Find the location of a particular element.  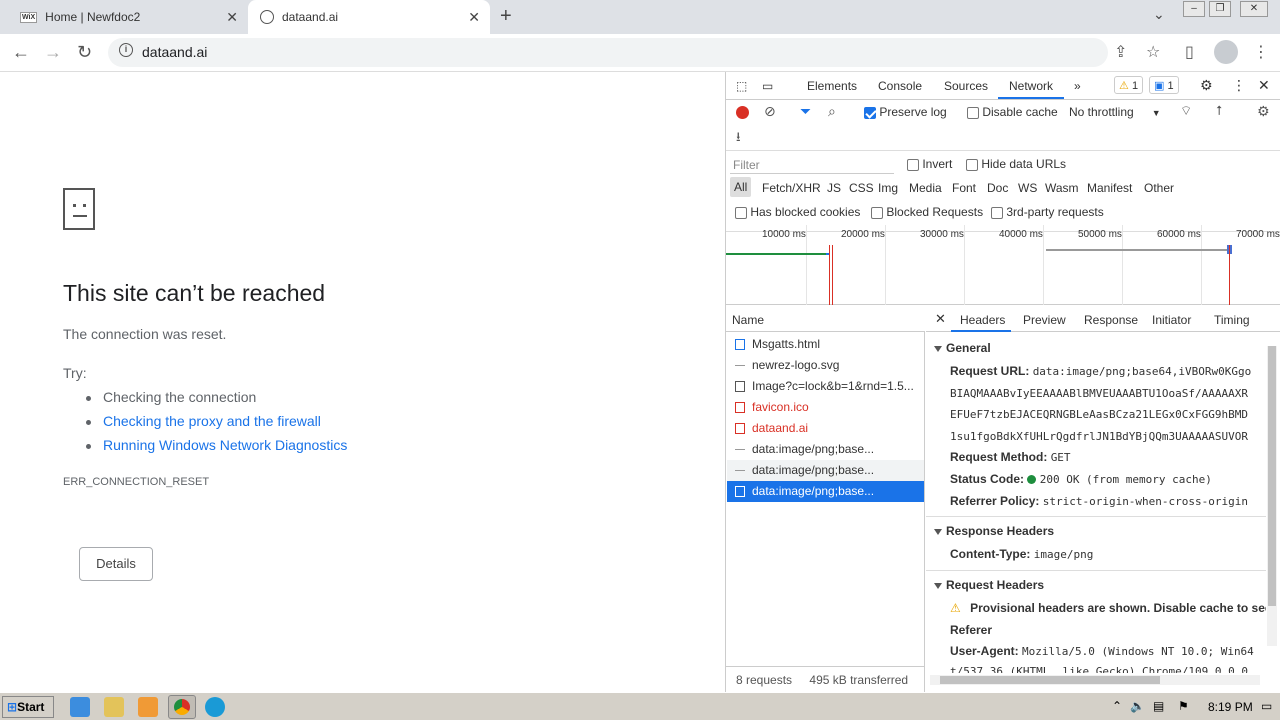

request-row: Msgatts.html is located at coordinates (825, 344).